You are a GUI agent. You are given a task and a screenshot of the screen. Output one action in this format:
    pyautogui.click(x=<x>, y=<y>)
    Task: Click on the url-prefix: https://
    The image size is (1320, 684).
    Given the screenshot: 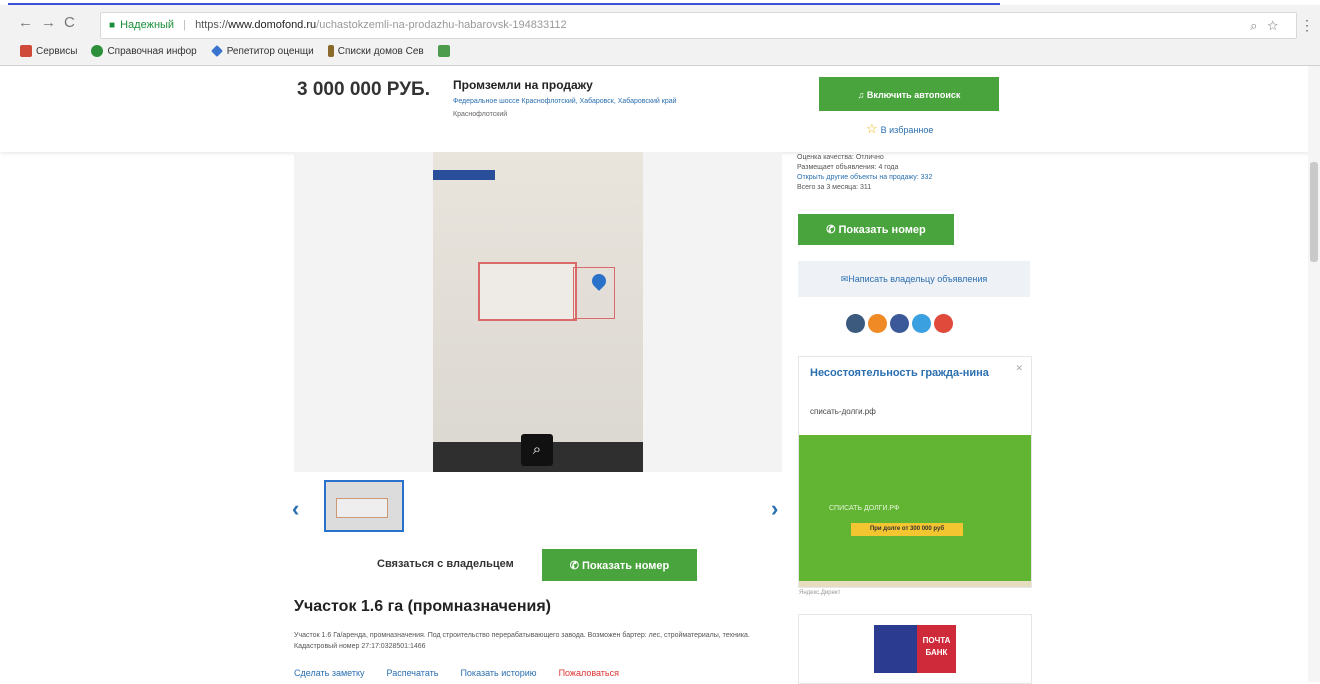 What is the action you would take?
    pyautogui.click(x=212, y=25)
    